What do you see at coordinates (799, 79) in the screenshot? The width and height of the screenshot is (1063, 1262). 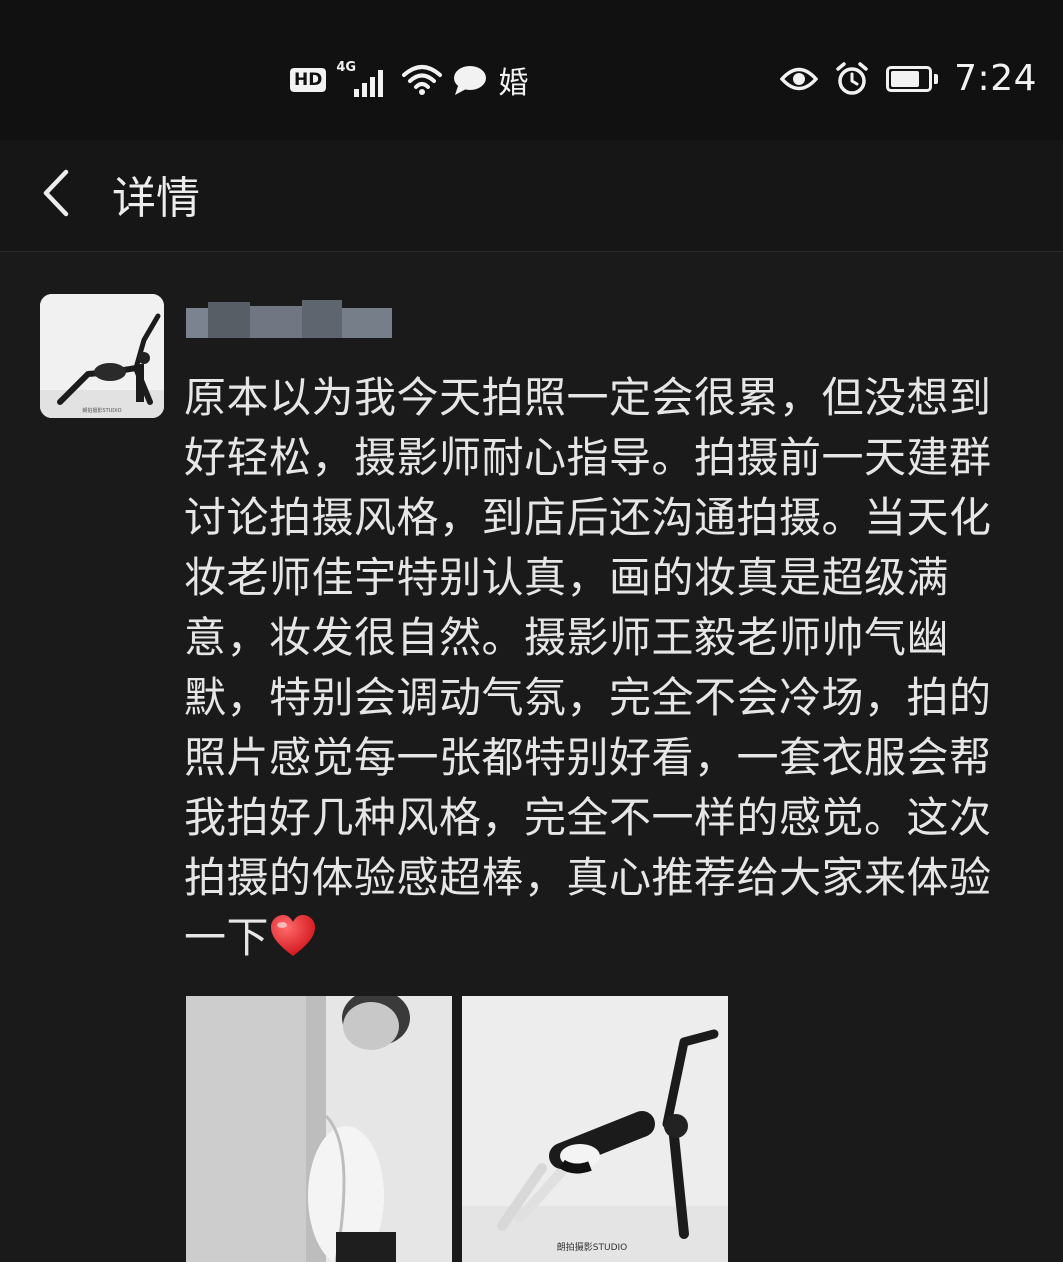 I see `eye-icon` at bounding box center [799, 79].